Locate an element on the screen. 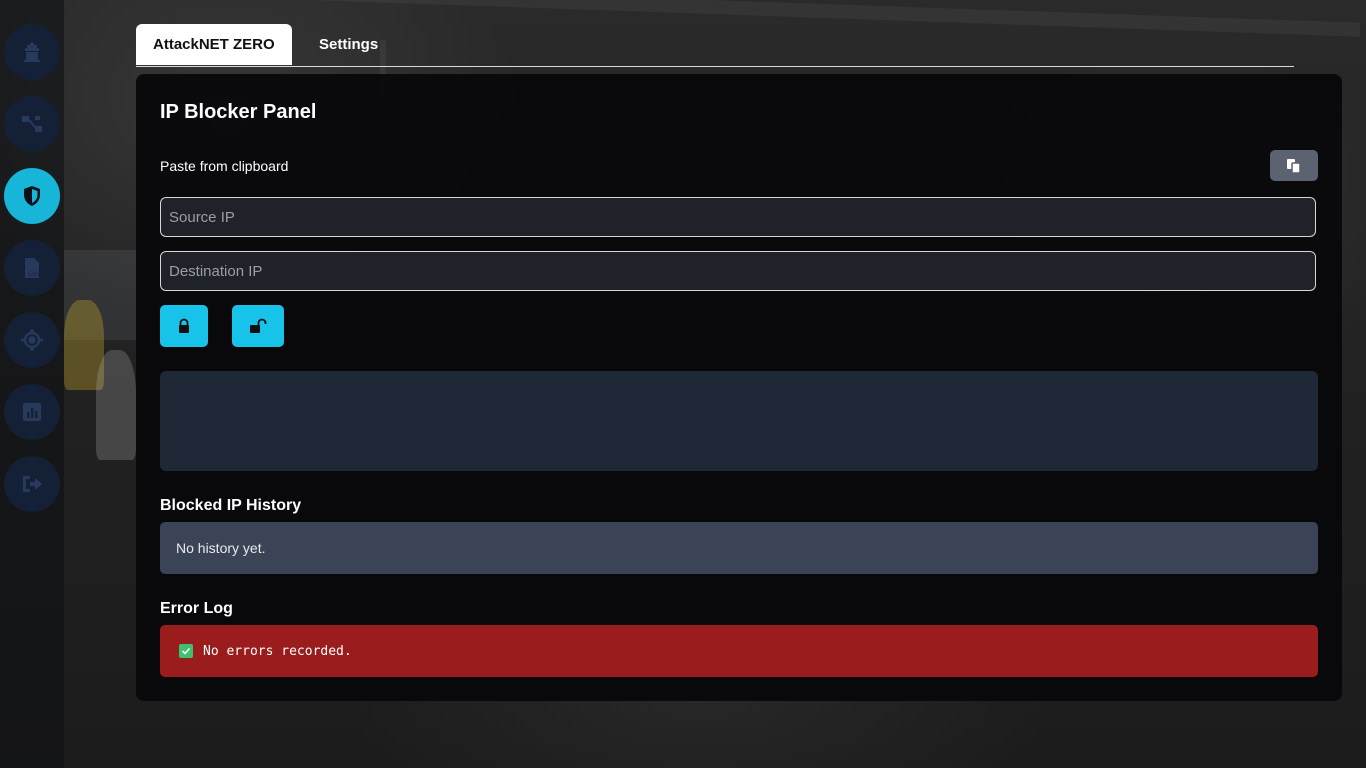 This screenshot has height=768, width=1366. nav-network-button is located at coordinates (32, 124).